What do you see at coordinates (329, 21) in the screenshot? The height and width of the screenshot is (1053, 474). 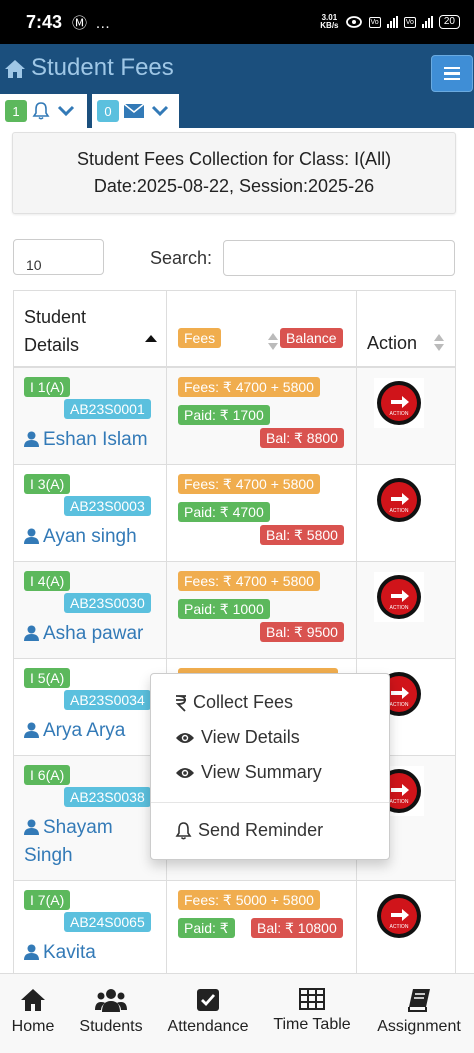 I see `network-speed: 3.01 KB/s` at bounding box center [329, 21].